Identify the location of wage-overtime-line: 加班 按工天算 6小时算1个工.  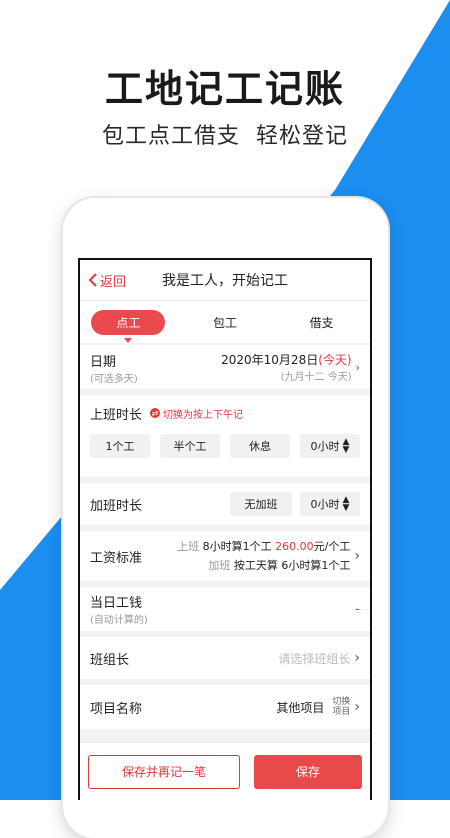
(263, 565).